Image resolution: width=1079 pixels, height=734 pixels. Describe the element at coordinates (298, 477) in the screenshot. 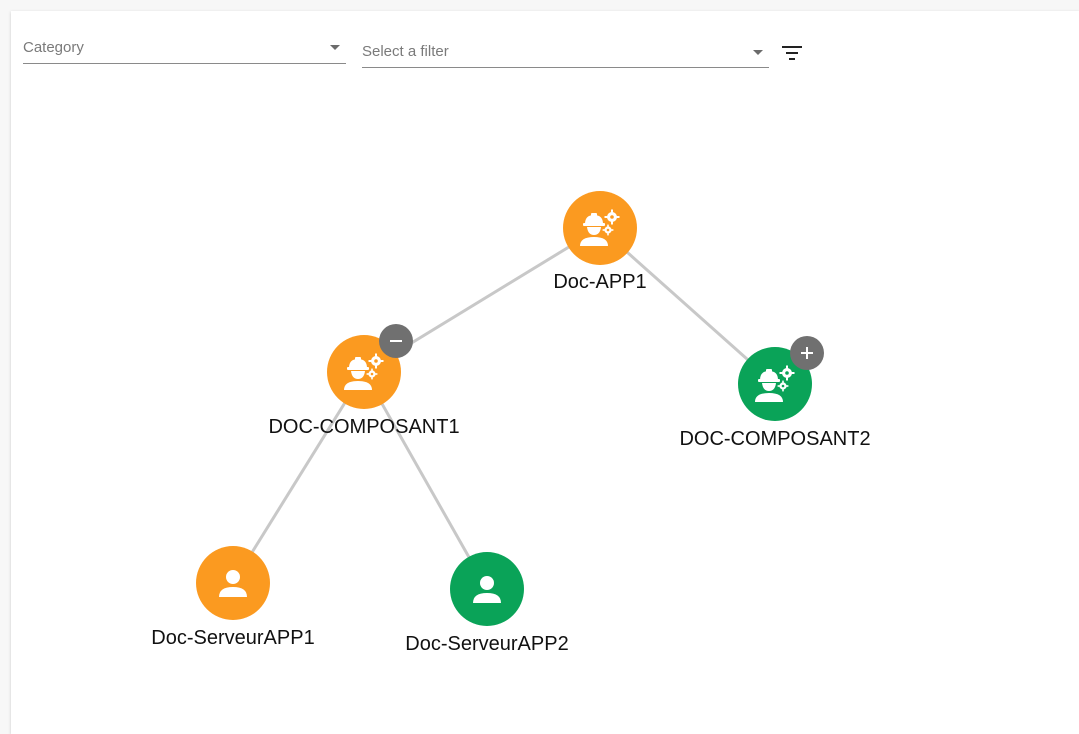

I see `edge-doc-composant1-to-doc-serveurapp1` at that location.